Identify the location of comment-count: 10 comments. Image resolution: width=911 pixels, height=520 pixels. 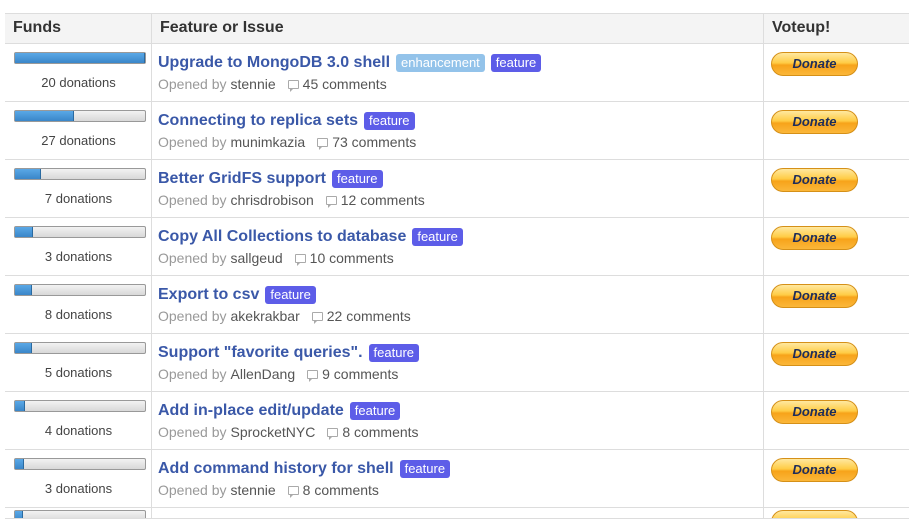
(352, 258).